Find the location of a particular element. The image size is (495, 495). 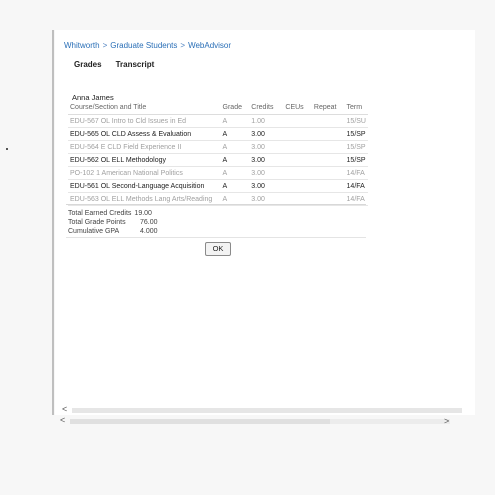

table-row: EDU-562 OL ELL Methodology A 3.00 15/SP is located at coordinates (218, 160).